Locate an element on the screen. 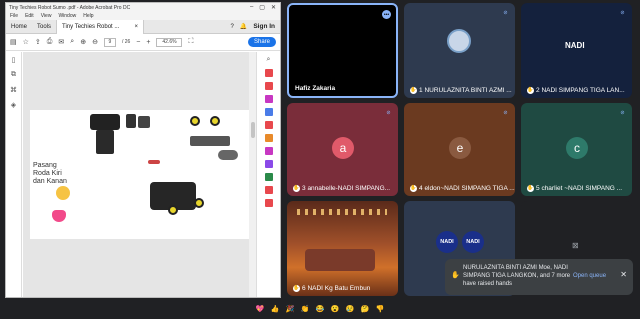  sign-icon is located at coordinates (268, 164).